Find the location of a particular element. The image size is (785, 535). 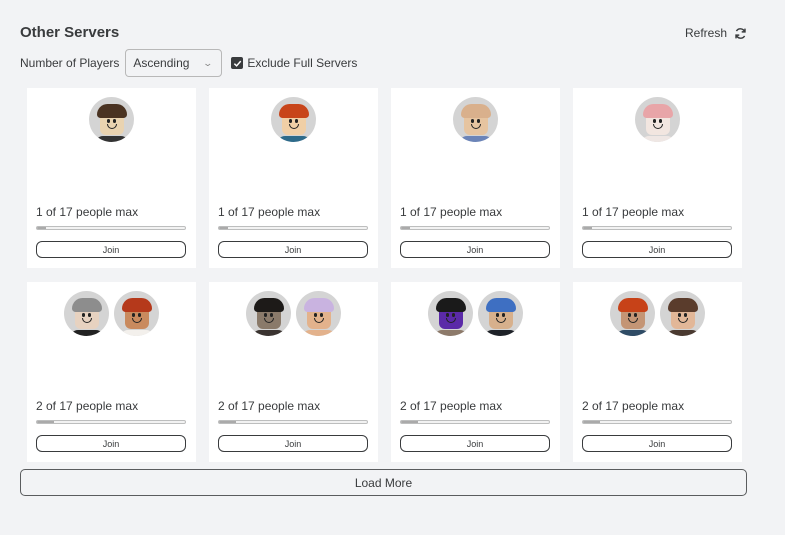

exclude-full-checkbox is located at coordinates (237, 63).